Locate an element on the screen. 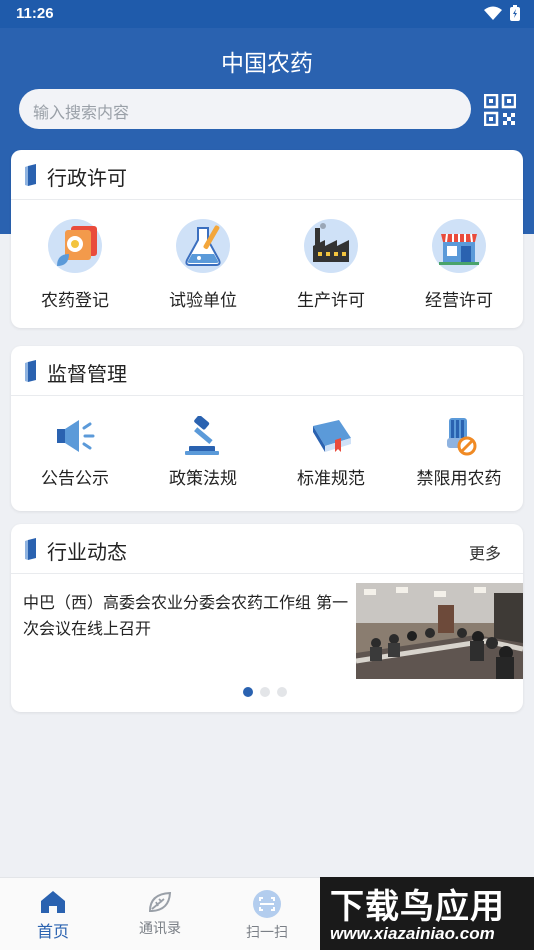 The height and width of the screenshot is (950, 534). tab-label: 通讯录 is located at coordinates (160, 929).